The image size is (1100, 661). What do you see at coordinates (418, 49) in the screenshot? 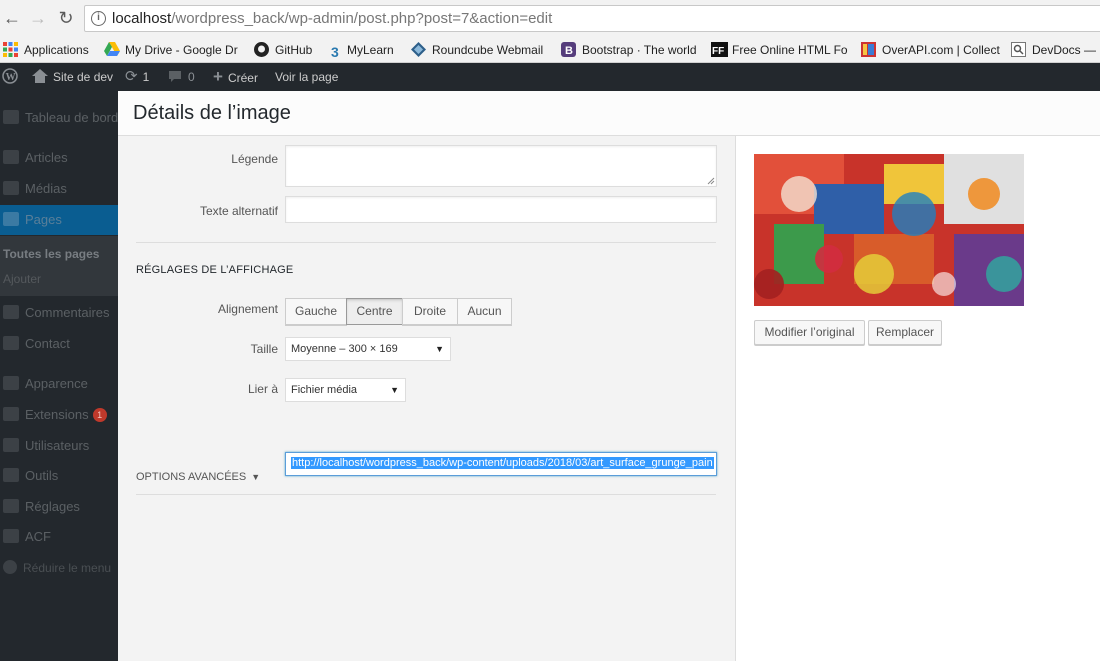
I see `roundcube-icon` at bounding box center [418, 49].